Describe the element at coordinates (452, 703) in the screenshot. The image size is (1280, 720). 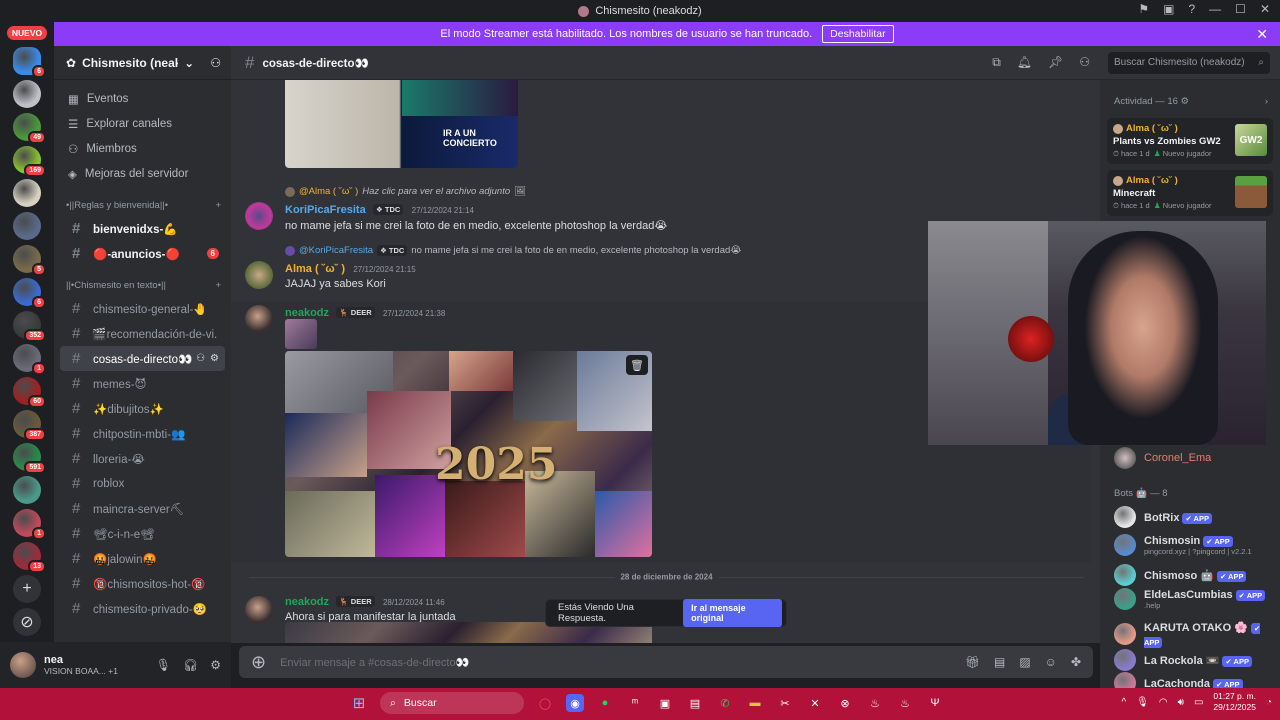
I see `taskbar-search: ⌕ Buscar` at that location.